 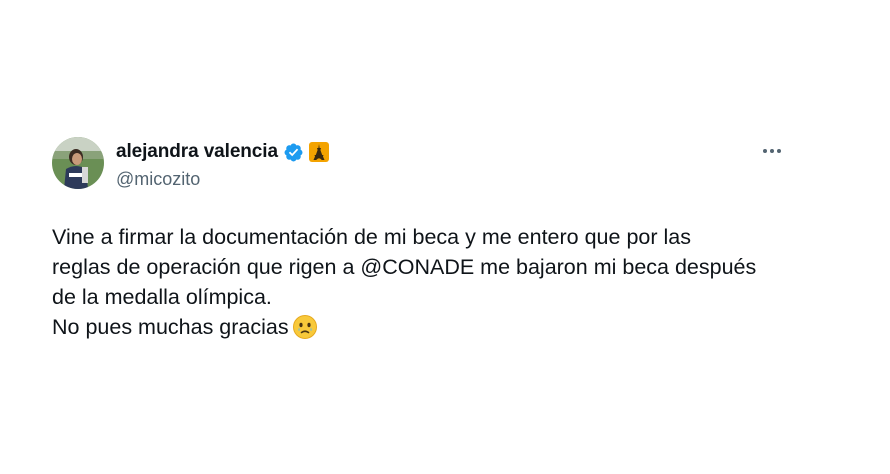 What do you see at coordinates (170, 327) in the screenshot?
I see `tweet-line-text: No pues muchas gracias` at bounding box center [170, 327].